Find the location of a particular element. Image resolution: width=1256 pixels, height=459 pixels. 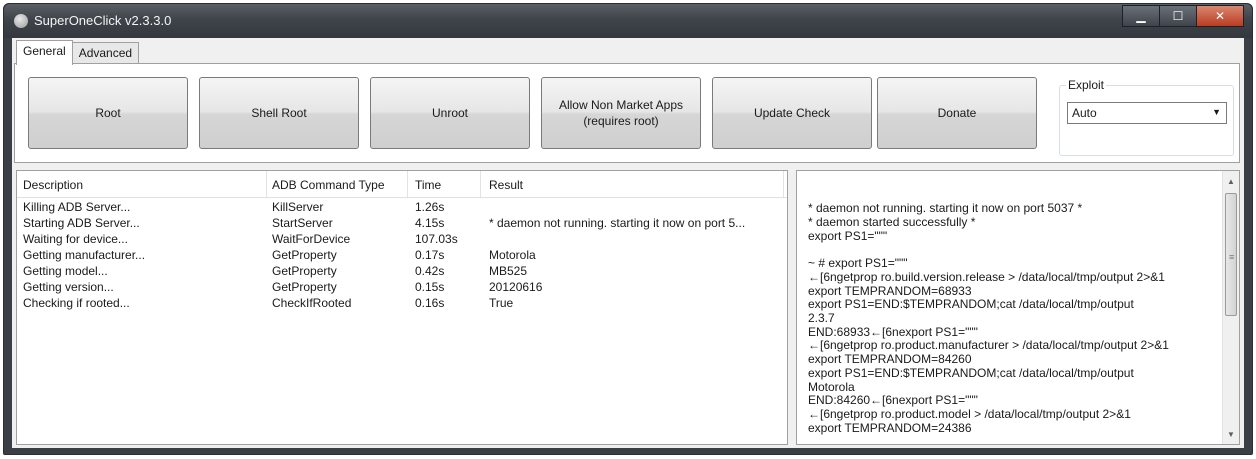

tab-strip: General Advanced is located at coordinates (78, 52).